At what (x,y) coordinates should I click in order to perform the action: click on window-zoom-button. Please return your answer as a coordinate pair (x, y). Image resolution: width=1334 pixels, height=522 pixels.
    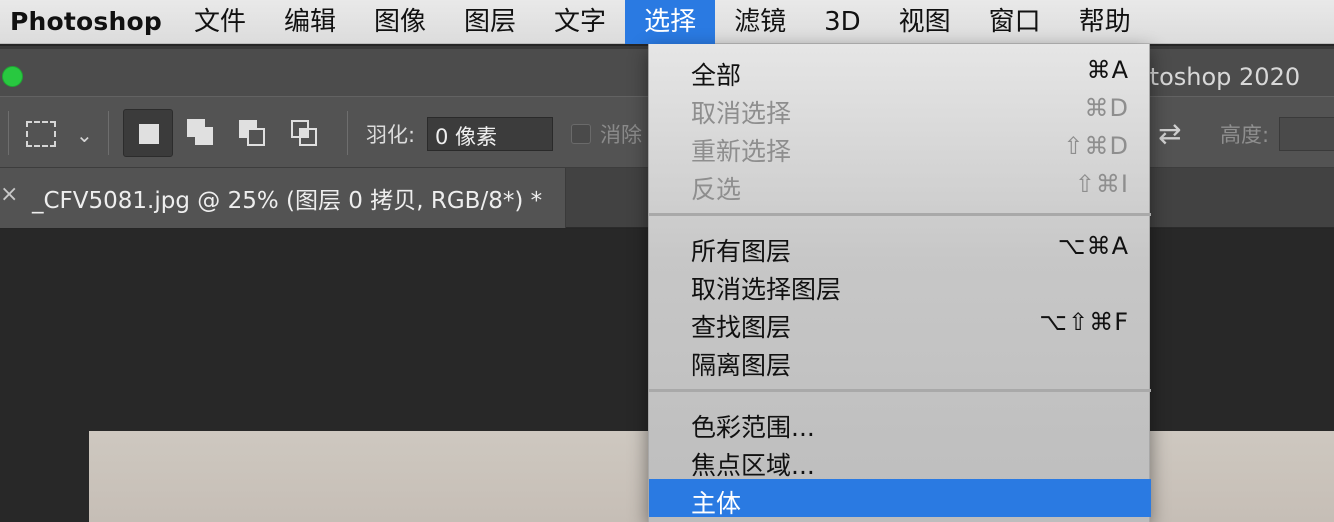
    Looking at the image, I should click on (12, 76).